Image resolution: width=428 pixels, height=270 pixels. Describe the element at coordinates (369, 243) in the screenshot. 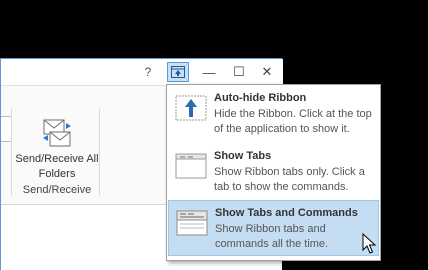

I see `mouse-cursor-icon` at that location.